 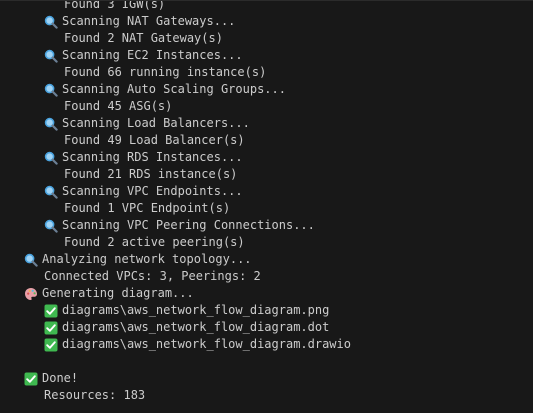 I want to click on output-line-text: Found 2 active peering(s), so click(x=154, y=242).